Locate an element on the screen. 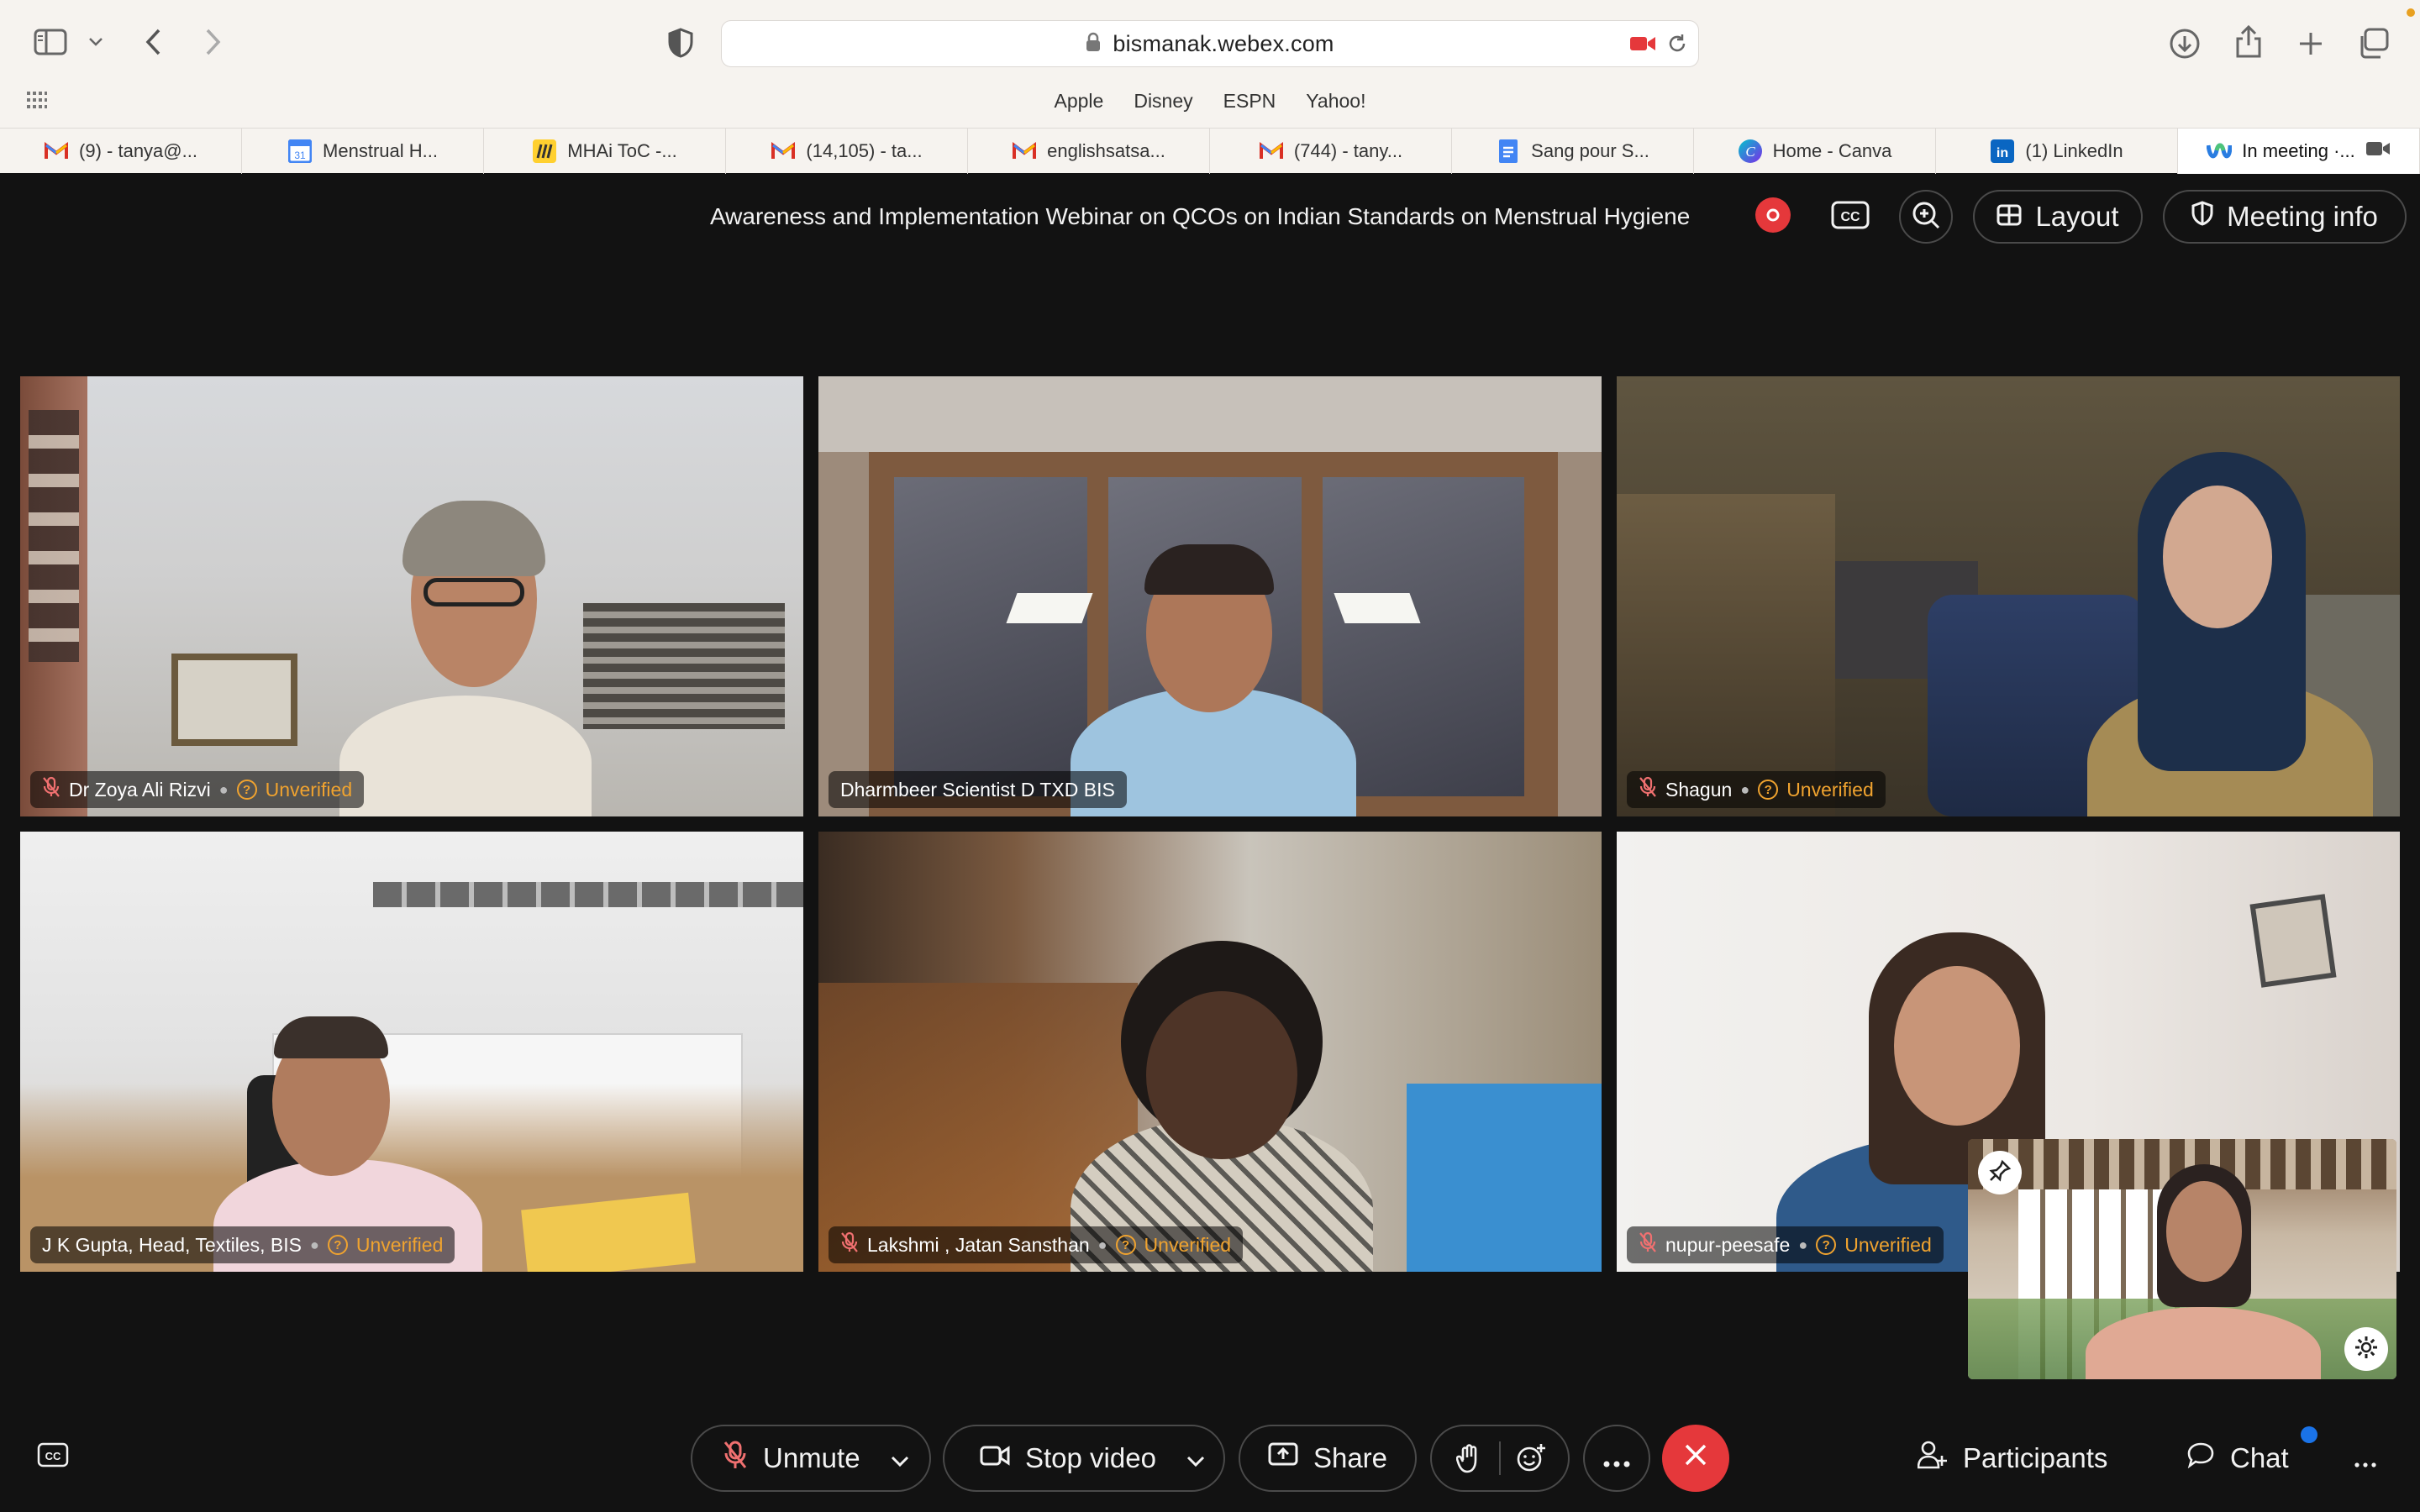 The image size is (2420, 1512). chat-button: Chat is located at coordinates (2237, 1458).